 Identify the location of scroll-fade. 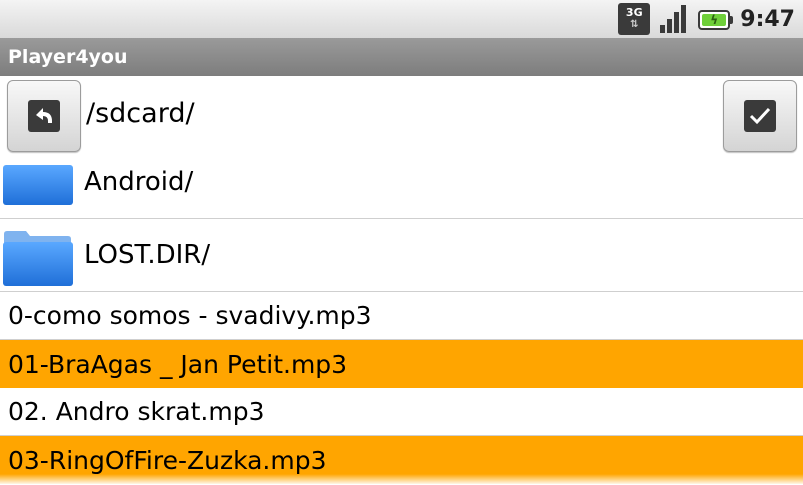
(401, 479).